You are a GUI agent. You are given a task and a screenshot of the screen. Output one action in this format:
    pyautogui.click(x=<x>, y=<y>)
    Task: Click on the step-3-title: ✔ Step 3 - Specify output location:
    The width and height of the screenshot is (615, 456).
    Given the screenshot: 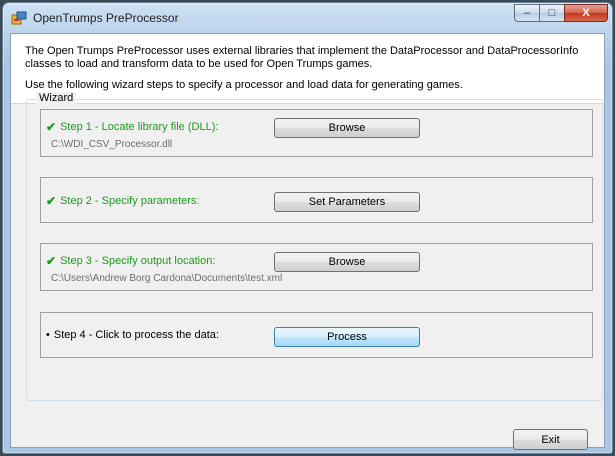 What is the action you would take?
    pyautogui.click(x=130, y=261)
    